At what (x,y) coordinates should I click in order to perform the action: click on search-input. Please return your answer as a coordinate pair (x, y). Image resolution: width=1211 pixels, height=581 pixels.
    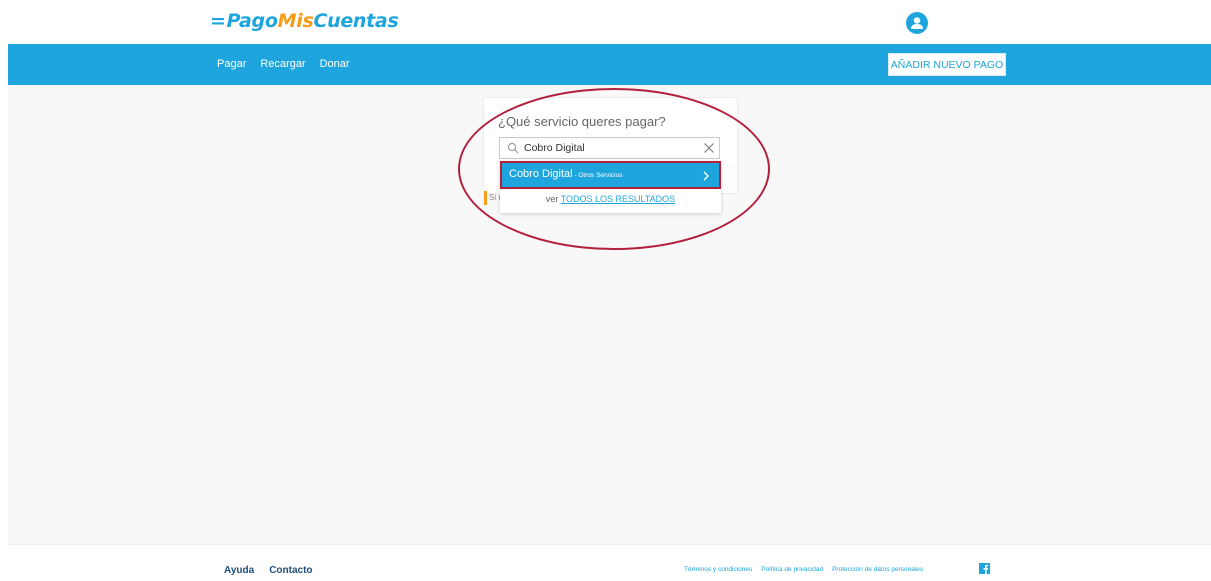
    Looking at the image, I should click on (609, 148).